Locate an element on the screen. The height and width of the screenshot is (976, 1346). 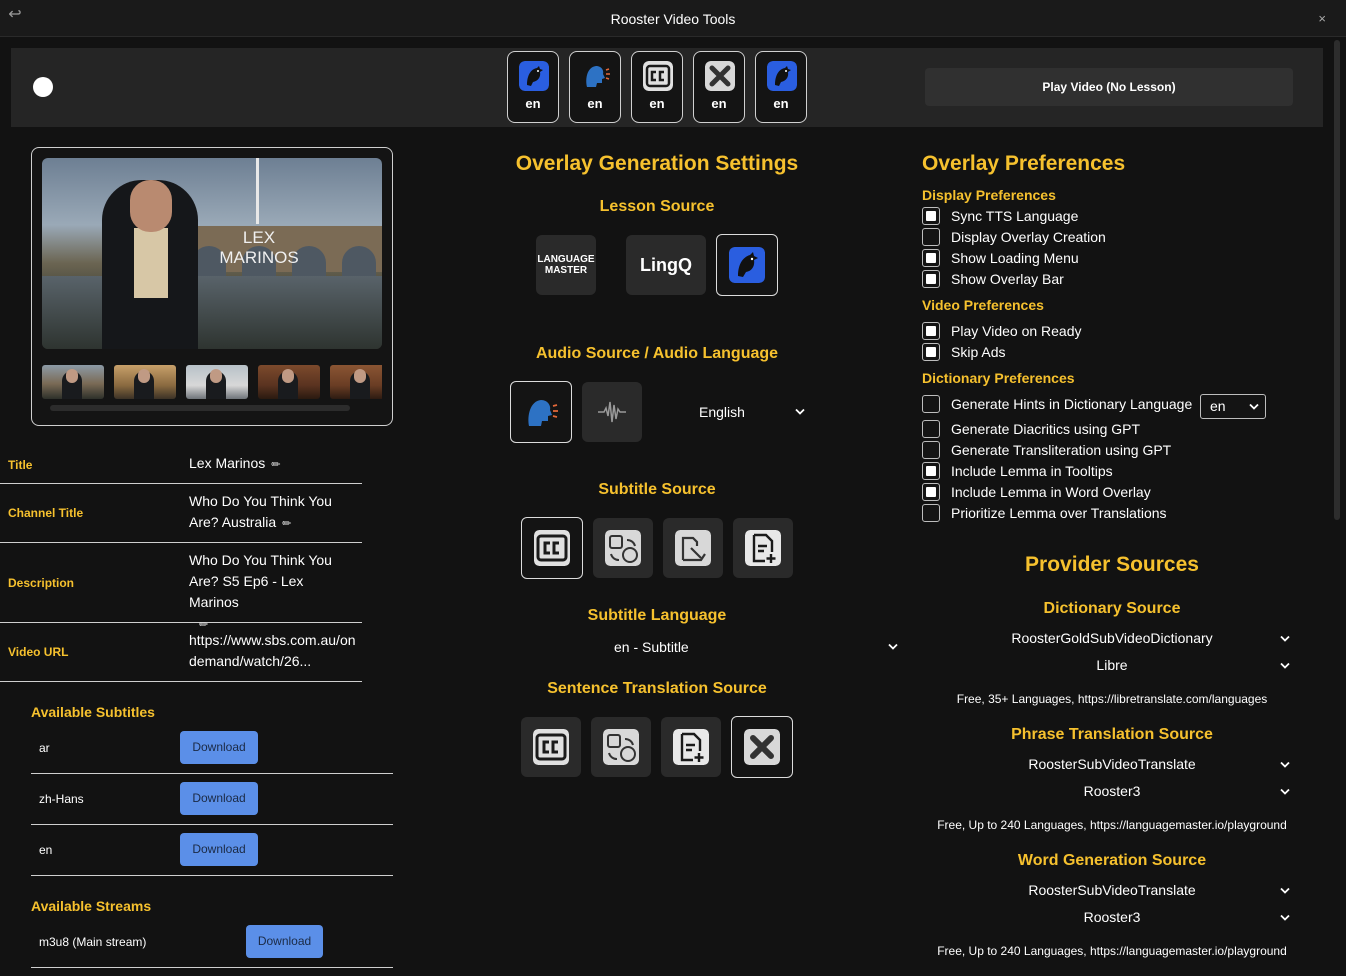
sound-wave-icon is located at coordinates (612, 412).